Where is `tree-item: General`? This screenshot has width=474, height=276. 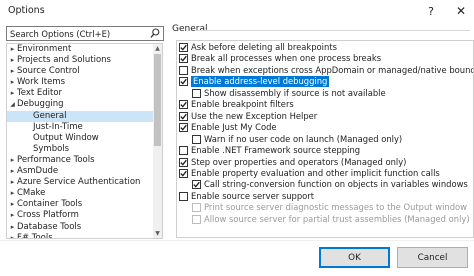 tree-item: General is located at coordinates (80, 116).